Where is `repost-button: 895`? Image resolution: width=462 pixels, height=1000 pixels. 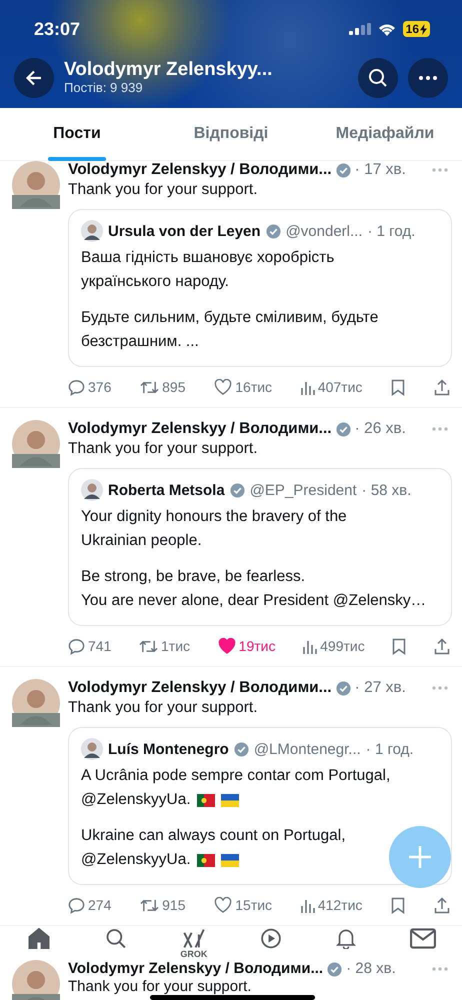 repost-button: 895 is located at coordinates (163, 387).